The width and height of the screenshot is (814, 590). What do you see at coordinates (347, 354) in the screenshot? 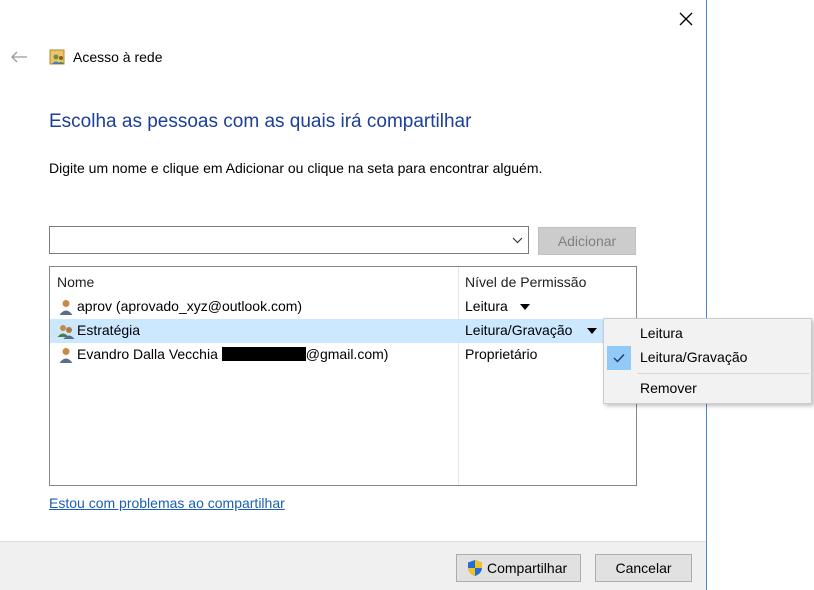
I see `row-name-suffix: @gmail.com)` at bounding box center [347, 354].